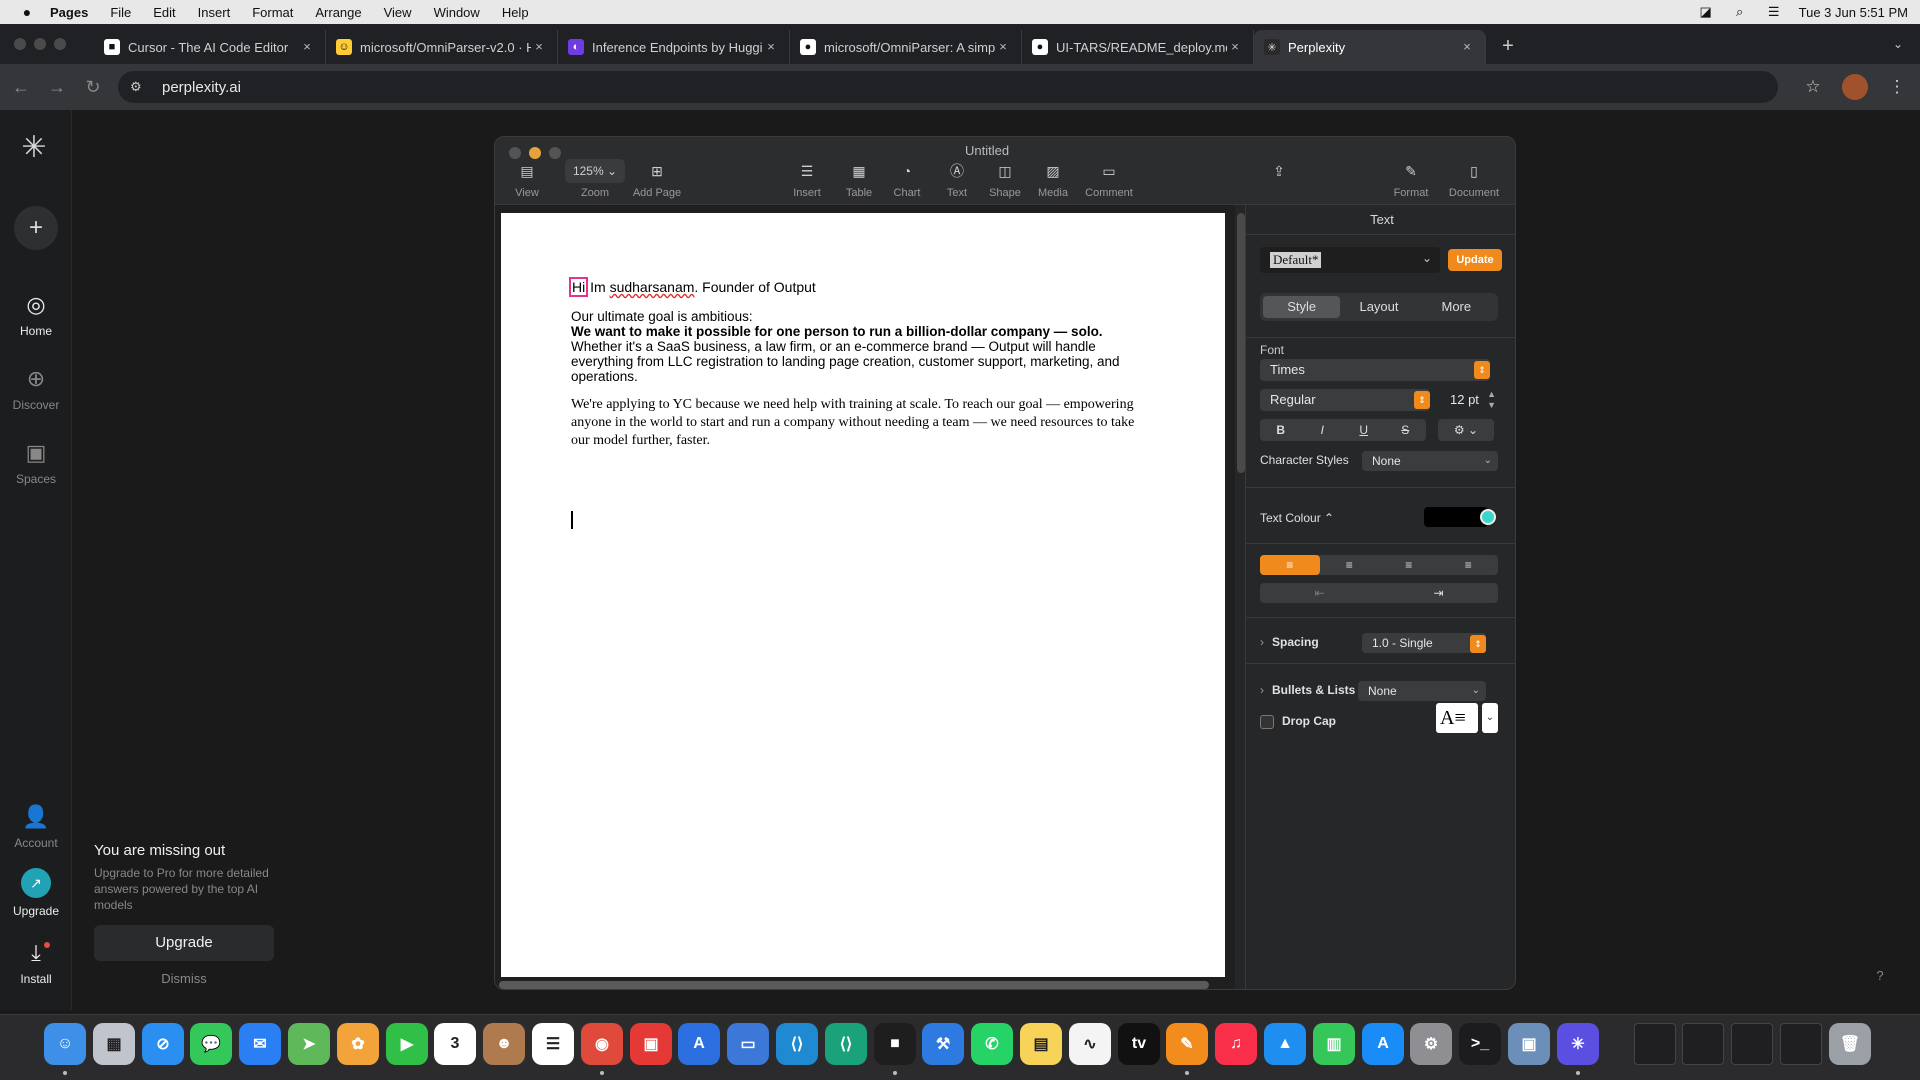 The height and width of the screenshot is (1080, 1920). Describe the element at coordinates (65, 1044) in the screenshot. I see `dock-finder-icon: ☺` at that location.